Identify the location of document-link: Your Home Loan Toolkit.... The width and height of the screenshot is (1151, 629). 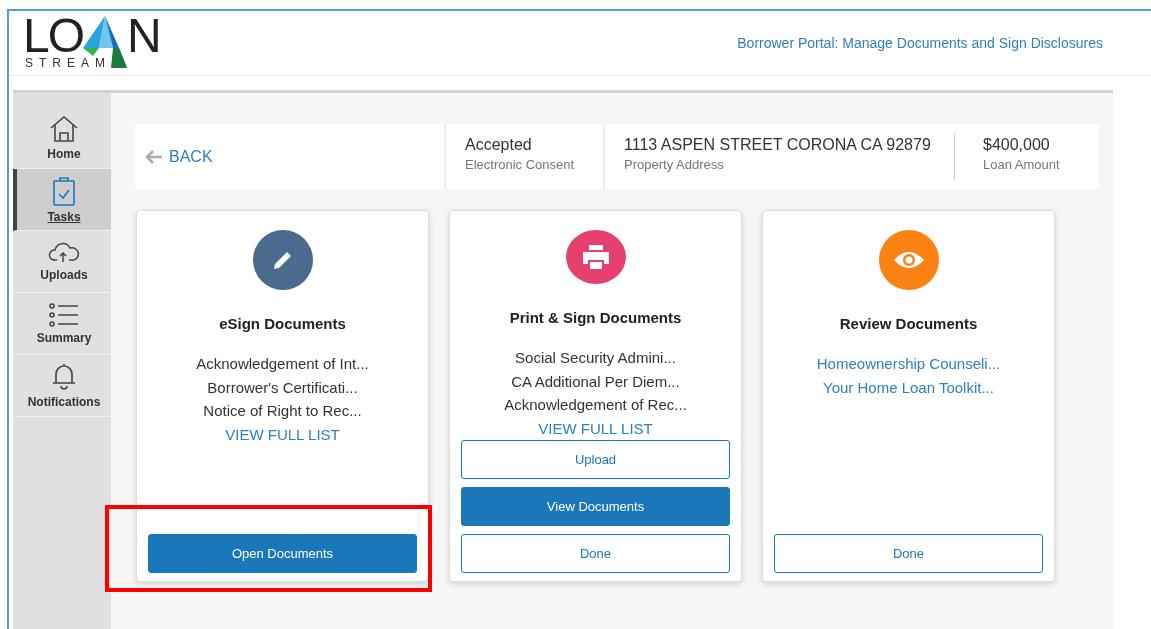
(908, 387).